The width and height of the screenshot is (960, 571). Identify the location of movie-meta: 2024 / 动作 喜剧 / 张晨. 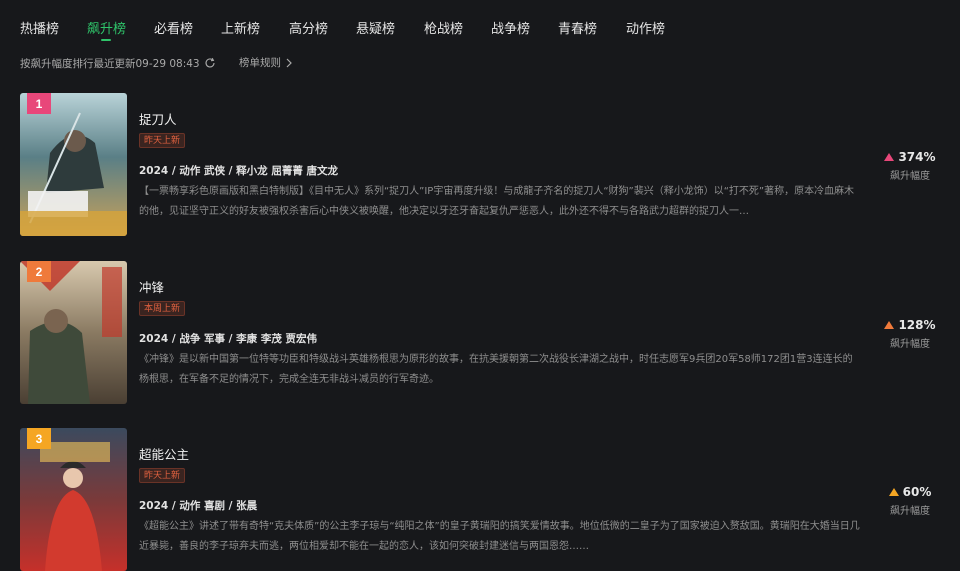
(198, 506).